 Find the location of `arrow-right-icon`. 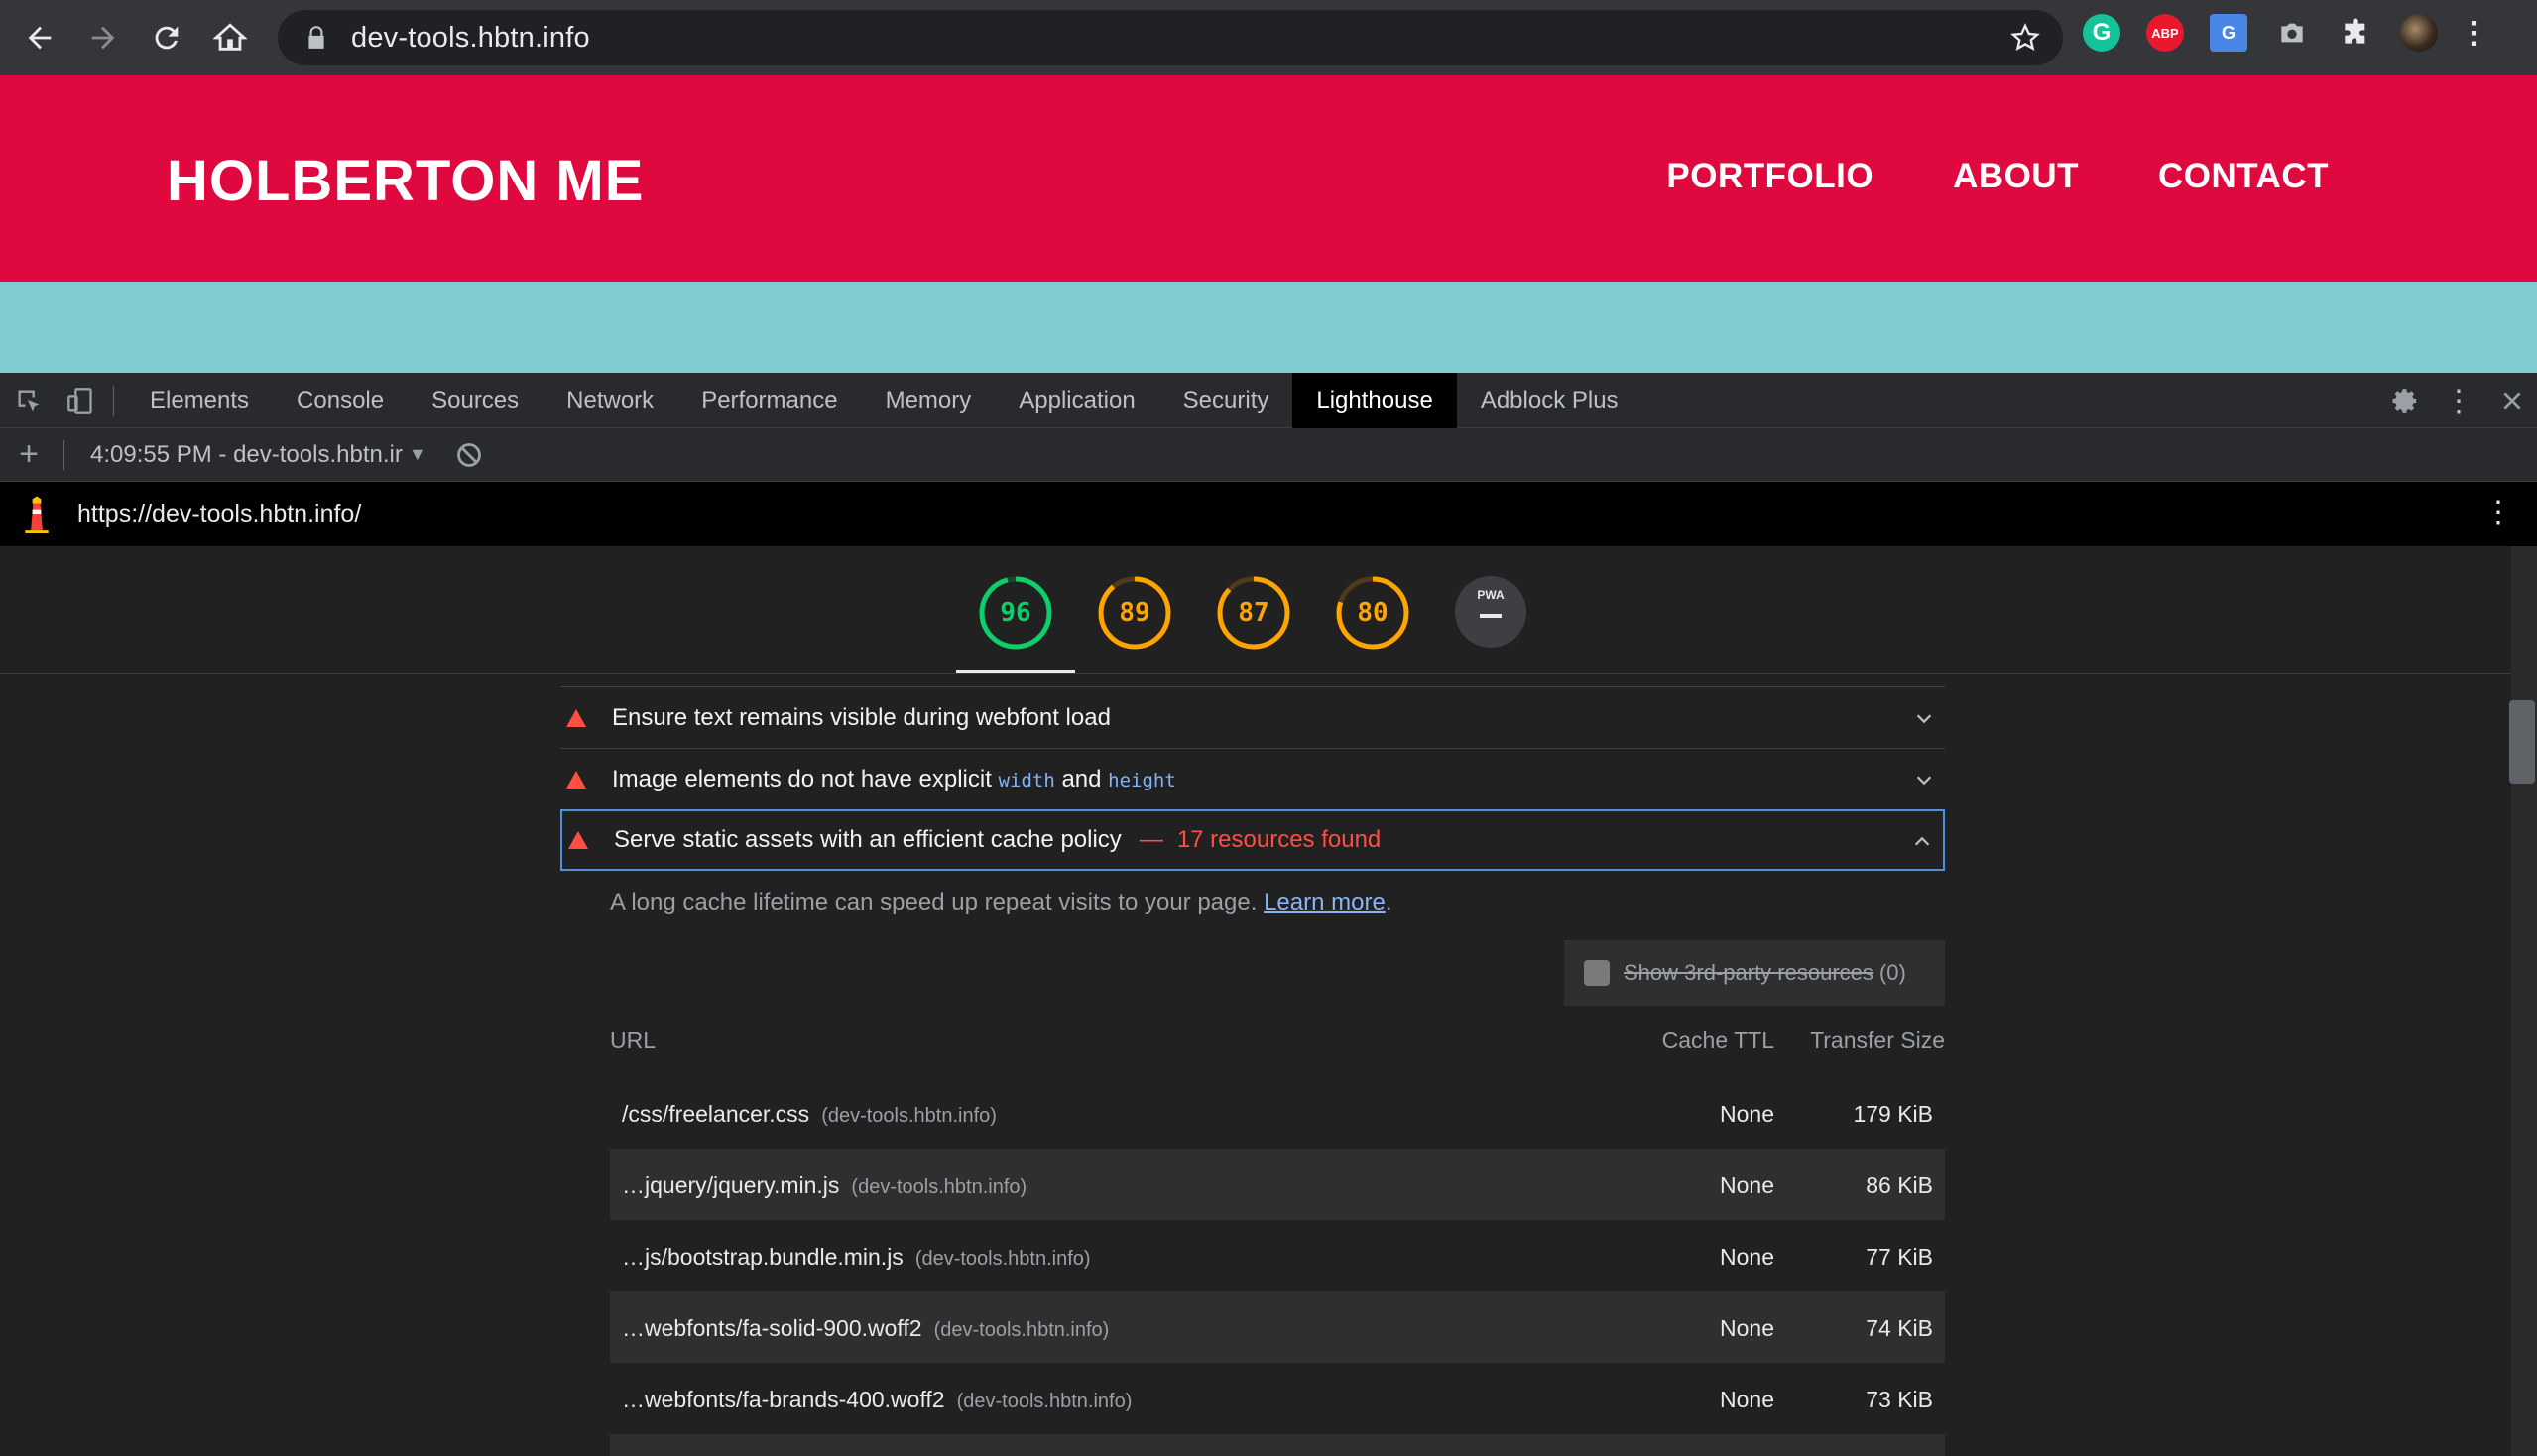

arrow-right-icon is located at coordinates (103, 38).